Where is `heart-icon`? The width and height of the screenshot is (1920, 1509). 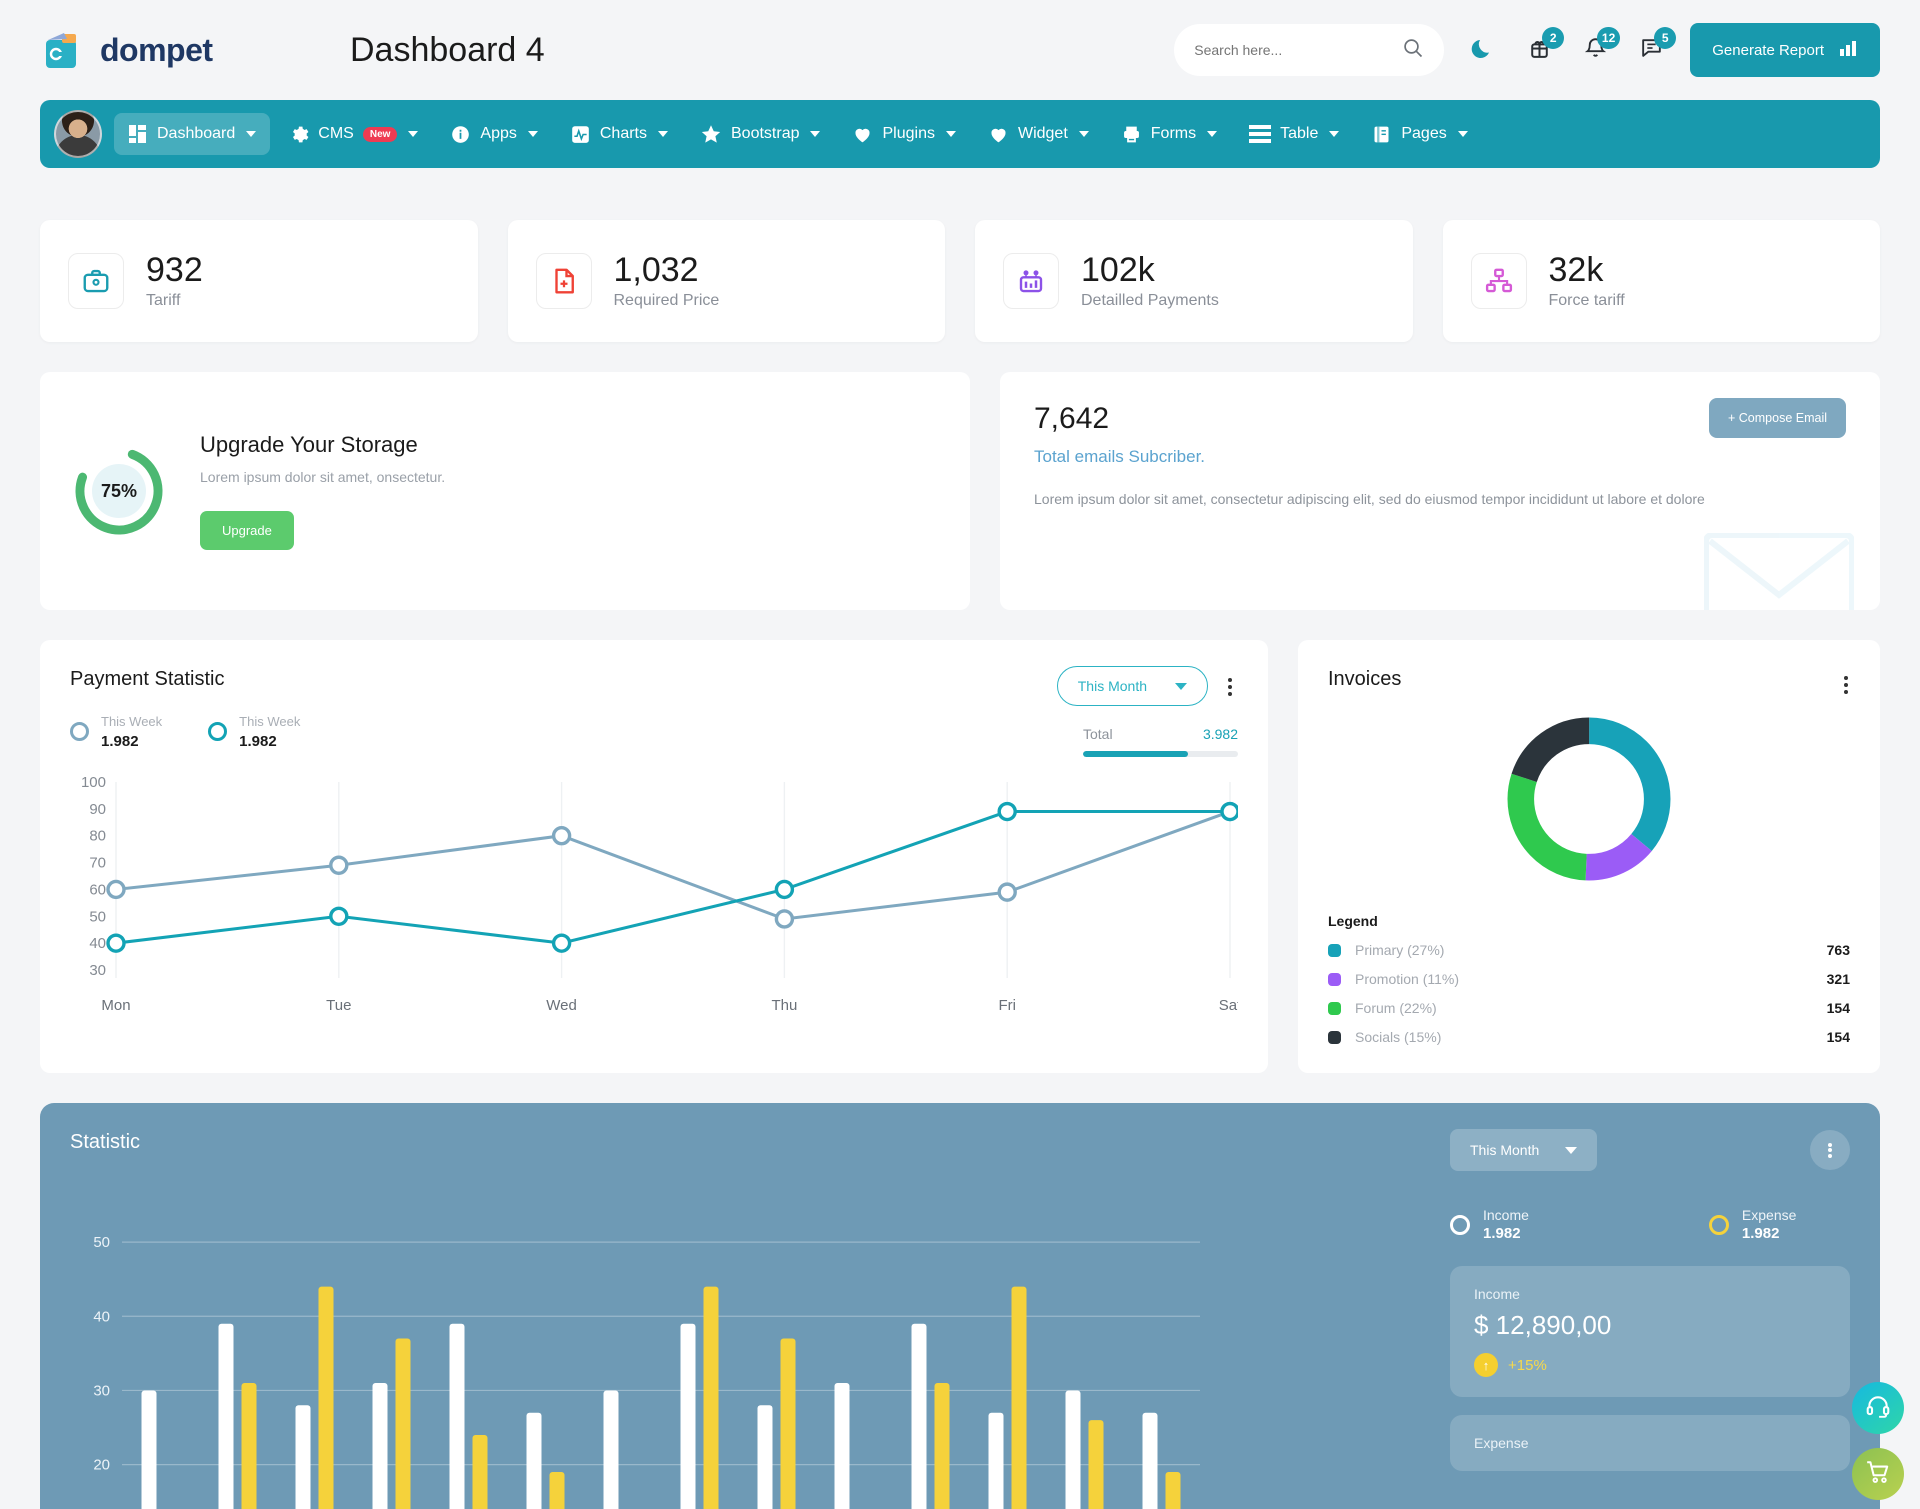 heart-icon is located at coordinates (862, 134).